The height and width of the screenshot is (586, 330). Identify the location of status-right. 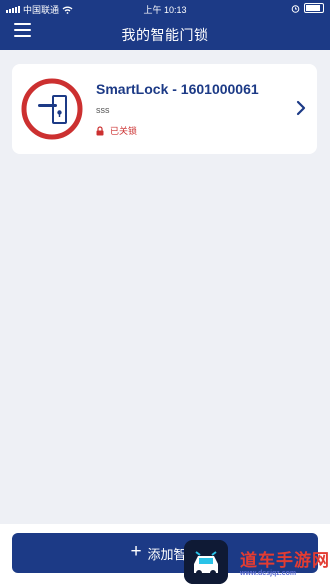
(307, 8).